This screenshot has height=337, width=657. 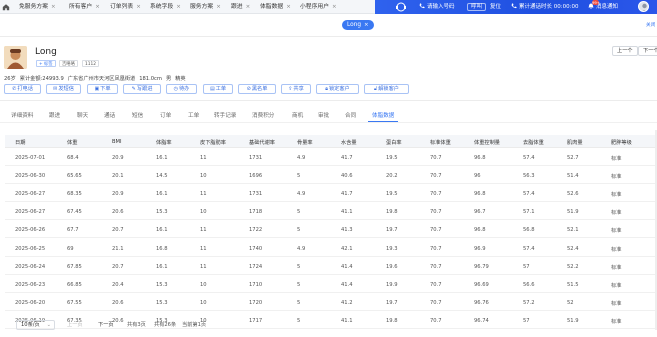 I want to click on column-header: 肥胖等级, so click(x=621, y=142).